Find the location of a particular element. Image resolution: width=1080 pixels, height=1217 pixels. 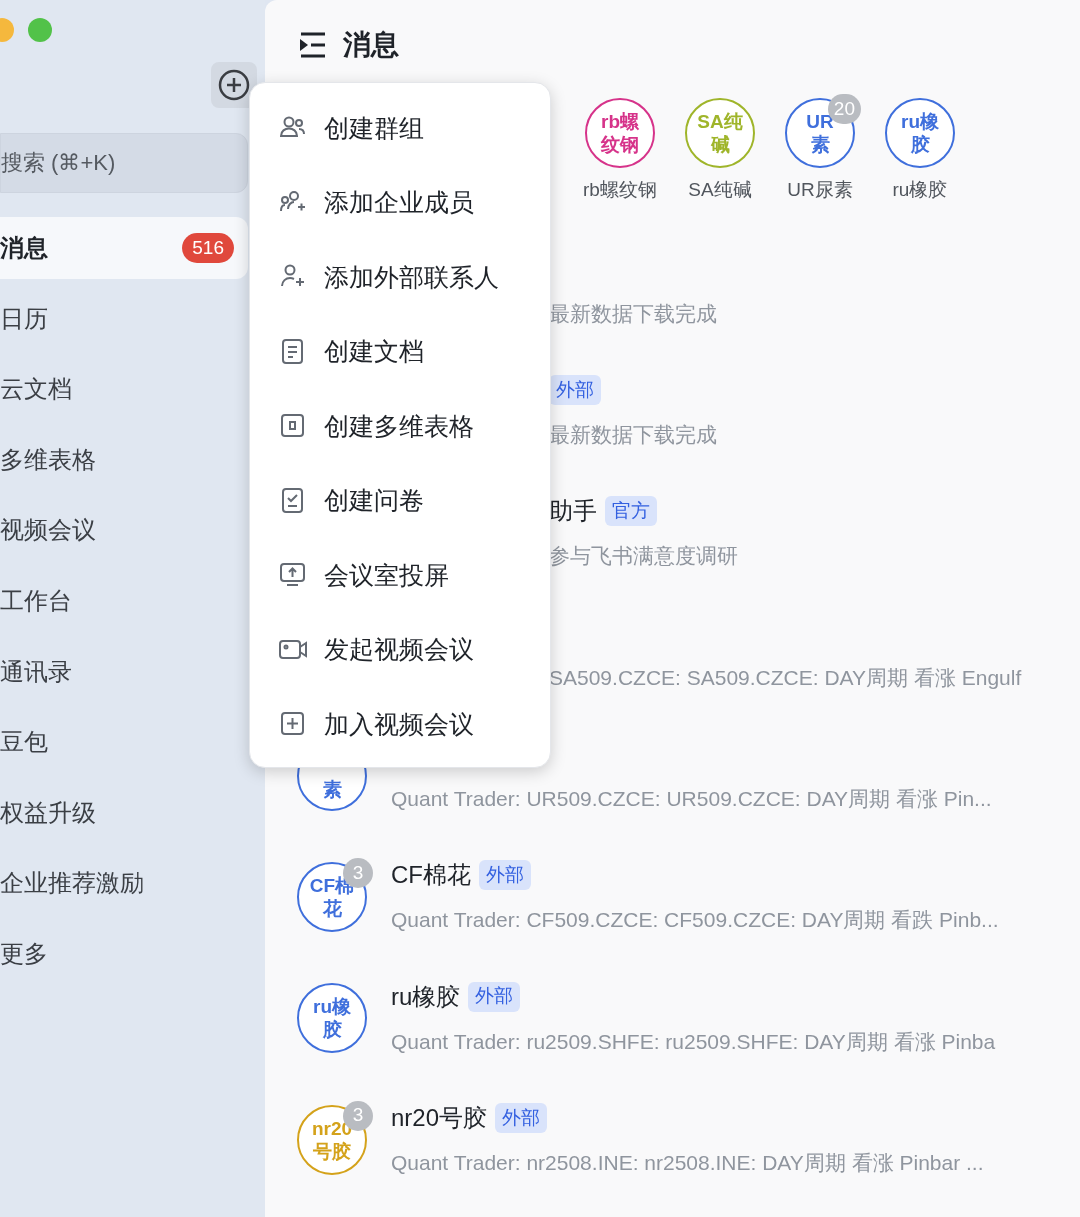

channel-name: ru橡胶 is located at coordinates (920, 190).